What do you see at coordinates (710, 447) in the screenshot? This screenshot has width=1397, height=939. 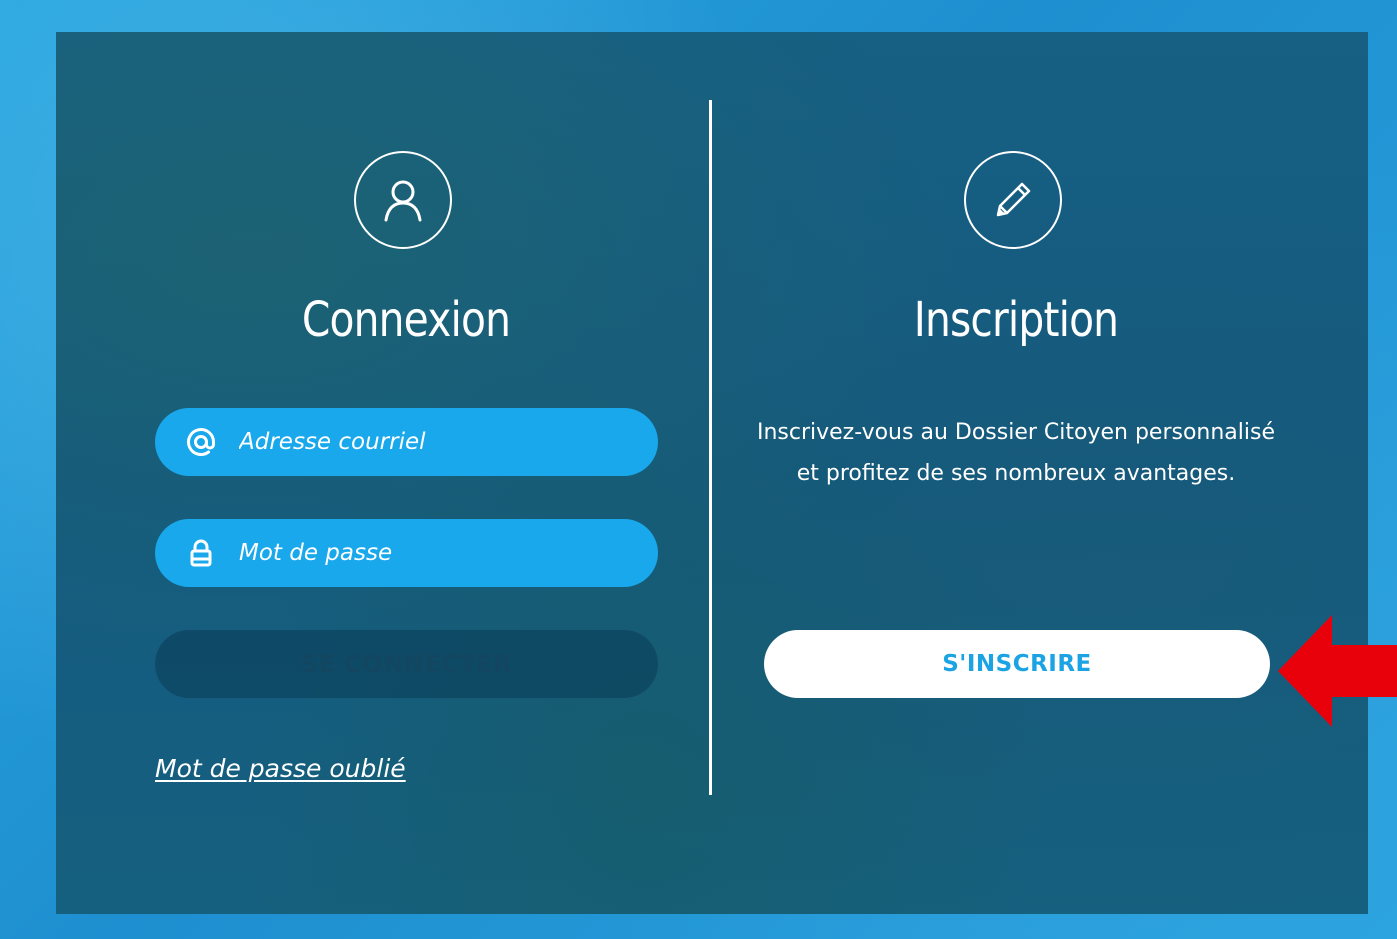 I see `vertical-divider` at bounding box center [710, 447].